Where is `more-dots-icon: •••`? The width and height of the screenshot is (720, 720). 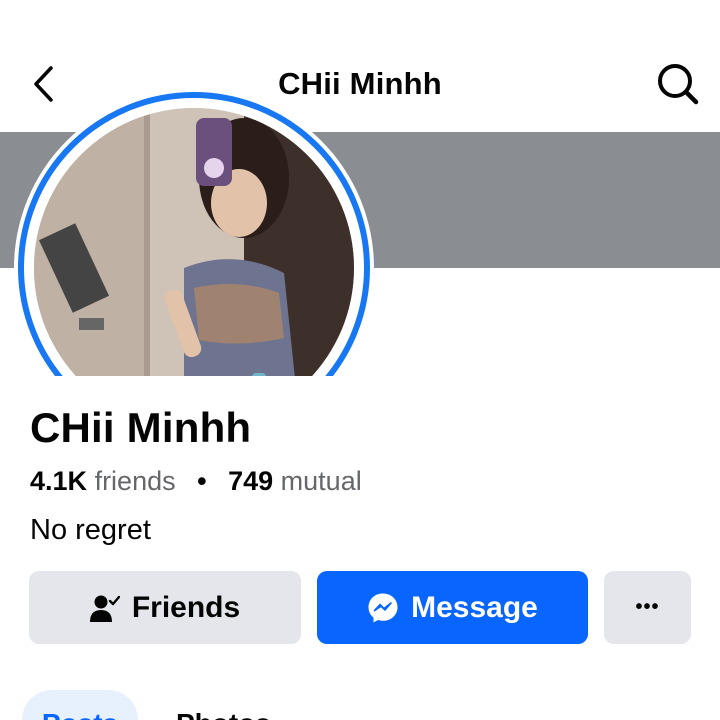
more-dots-icon: ••• is located at coordinates (647, 607).